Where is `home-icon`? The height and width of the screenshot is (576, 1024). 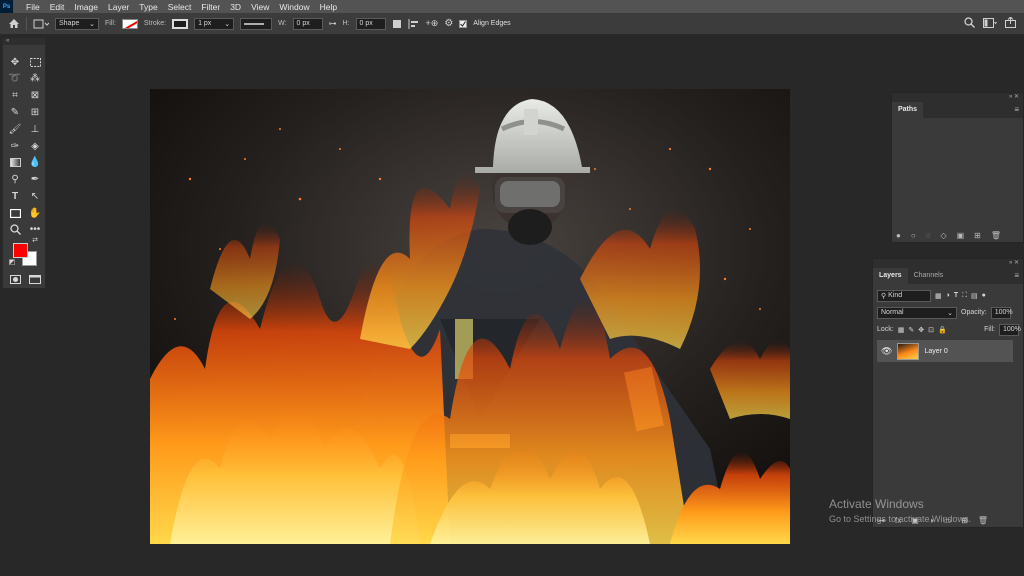
home-icon is located at coordinates (14, 23).